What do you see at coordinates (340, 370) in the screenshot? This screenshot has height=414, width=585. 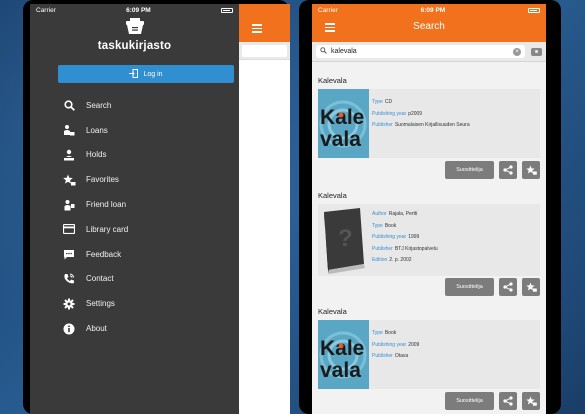 I see `cover-text-bottom: vala` at bounding box center [340, 370].